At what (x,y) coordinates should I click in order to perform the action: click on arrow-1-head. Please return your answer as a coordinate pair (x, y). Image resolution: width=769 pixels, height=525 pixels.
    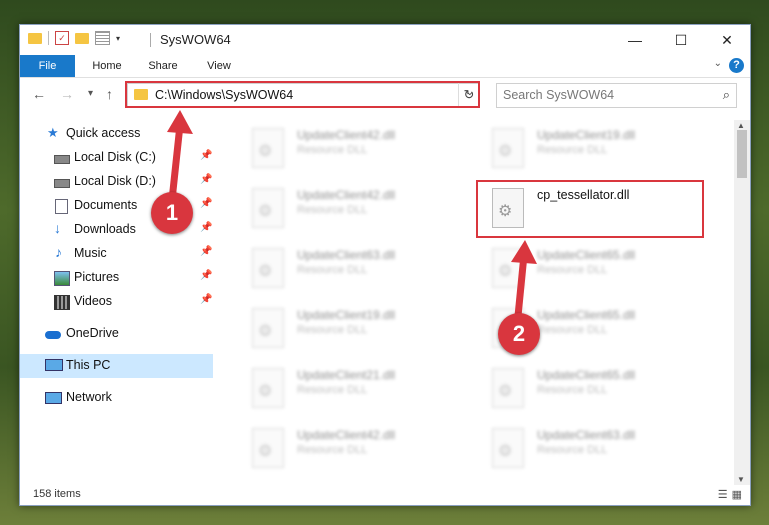
    Looking at the image, I should click on (180, 122).